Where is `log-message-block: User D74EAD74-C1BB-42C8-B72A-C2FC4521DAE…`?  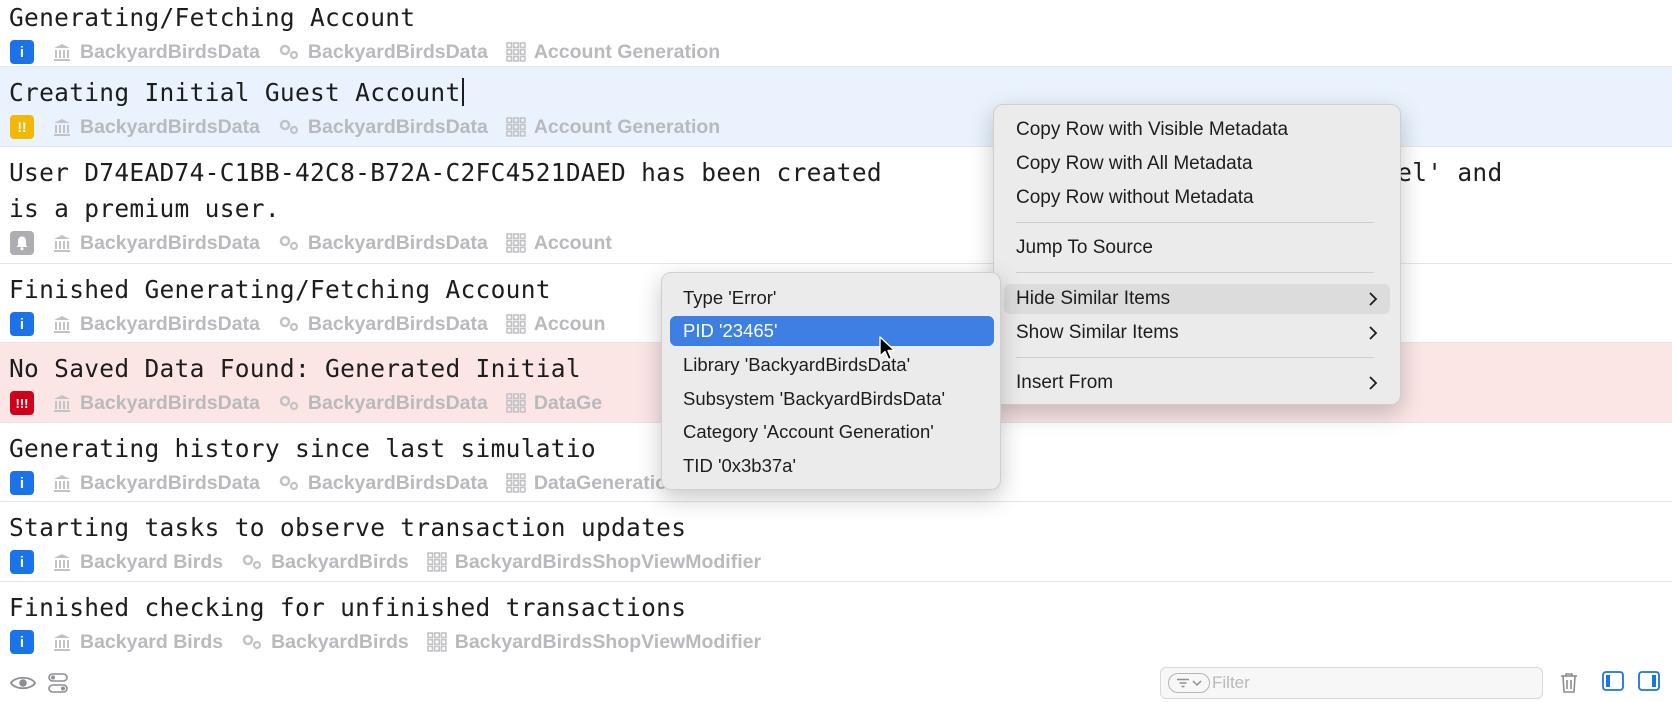 log-message-block: User D74EAD74-C1BB-42C8-B72A-C2FC4521DAE… is located at coordinates (836, 187).